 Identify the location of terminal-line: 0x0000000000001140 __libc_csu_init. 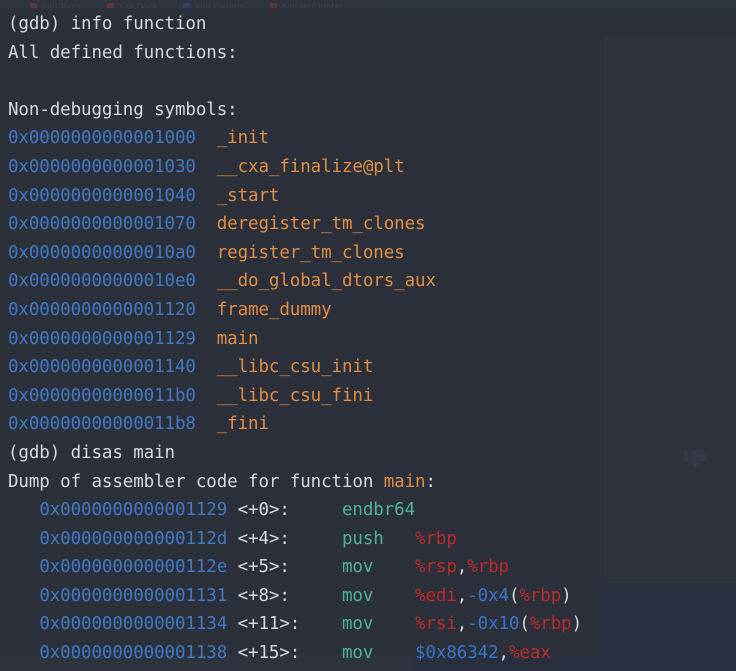
(372, 367).